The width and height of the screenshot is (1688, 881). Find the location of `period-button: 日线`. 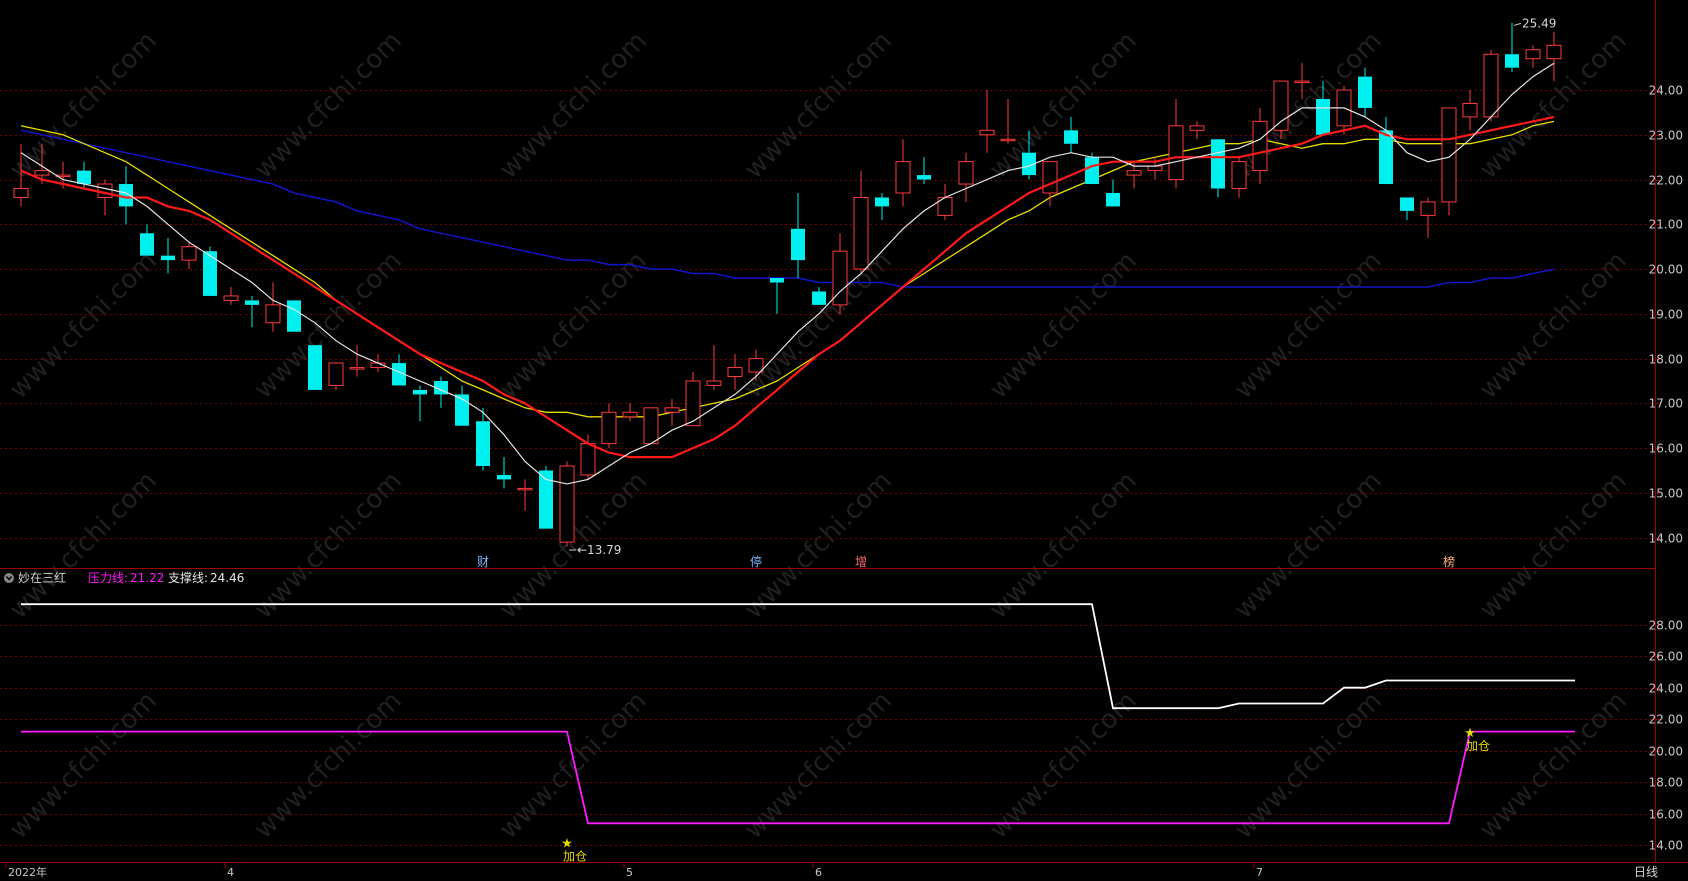

period-button: 日线 is located at coordinates (1646, 872).